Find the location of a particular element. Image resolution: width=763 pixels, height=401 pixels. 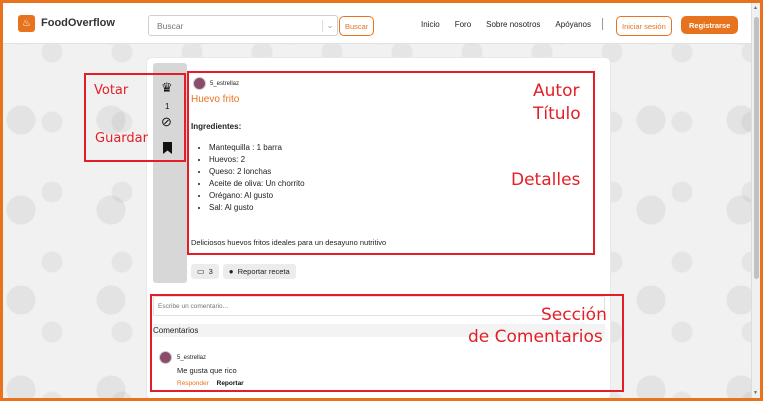

comment-bubble-icon: ▭ is located at coordinates (201, 271).